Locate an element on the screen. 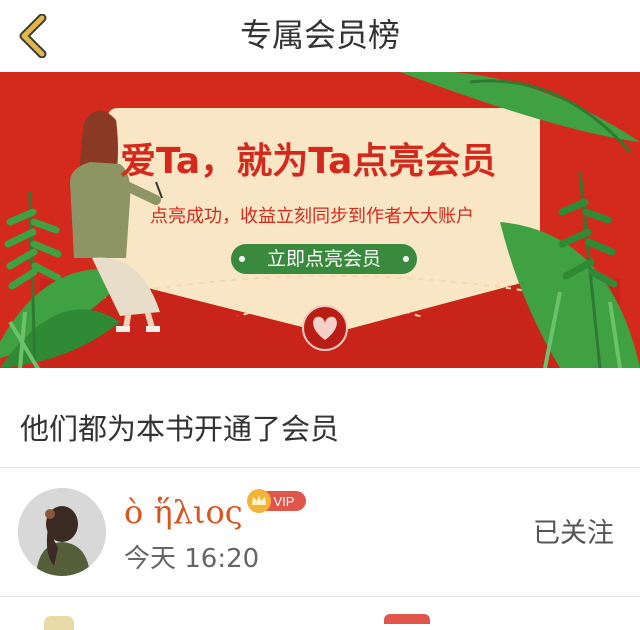  member-row is located at coordinates (320, 613).